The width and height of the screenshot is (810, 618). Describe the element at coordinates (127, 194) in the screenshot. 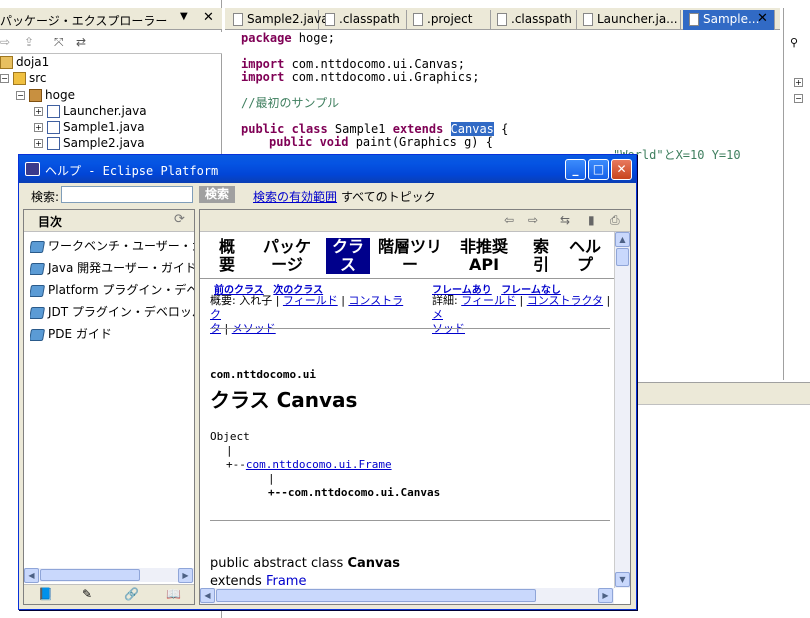

I see `search-input` at that location.